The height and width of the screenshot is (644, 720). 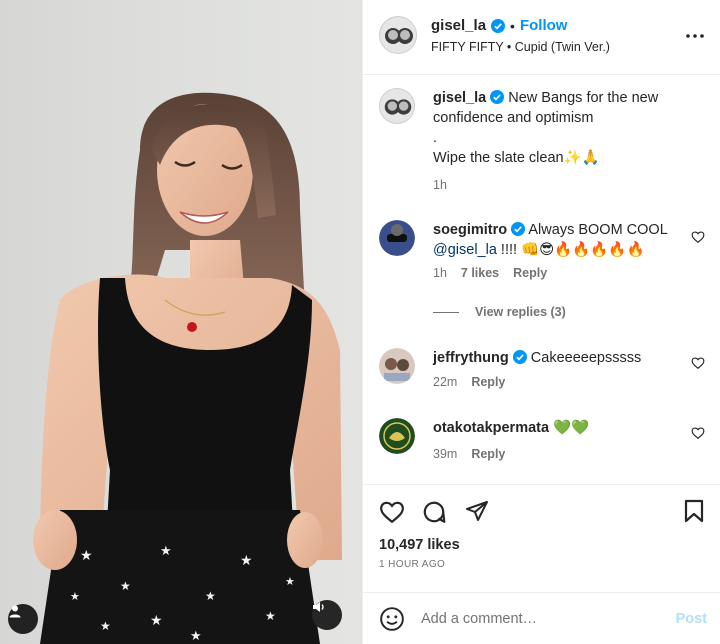 What do you see at coordinates (469, 382) in the screenshot?
I see `comment-meta: 22m Reply` at bounding box center [469, 382].